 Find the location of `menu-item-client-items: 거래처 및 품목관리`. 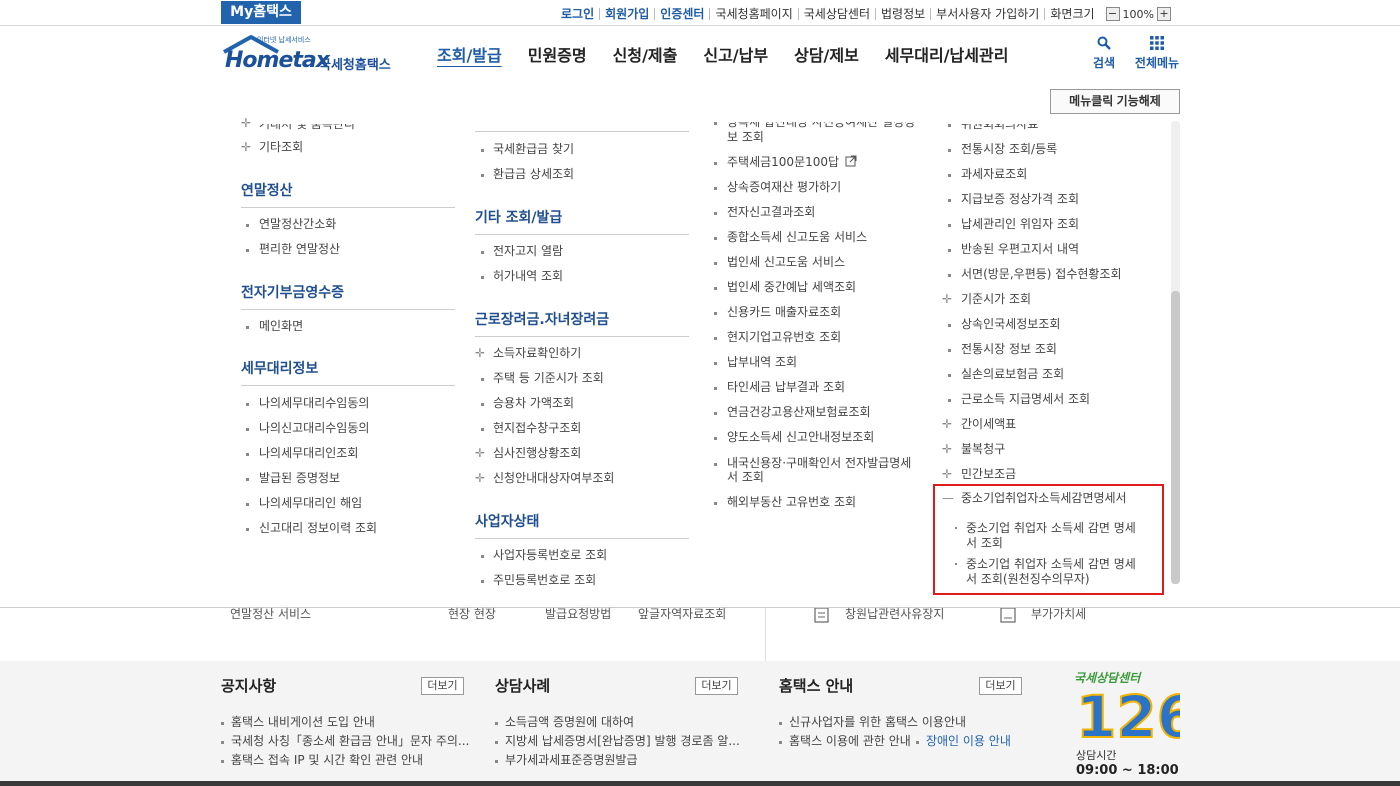

menu-item-client-items: 거래처 및 품목관리 is located at coordinates (307, 128).